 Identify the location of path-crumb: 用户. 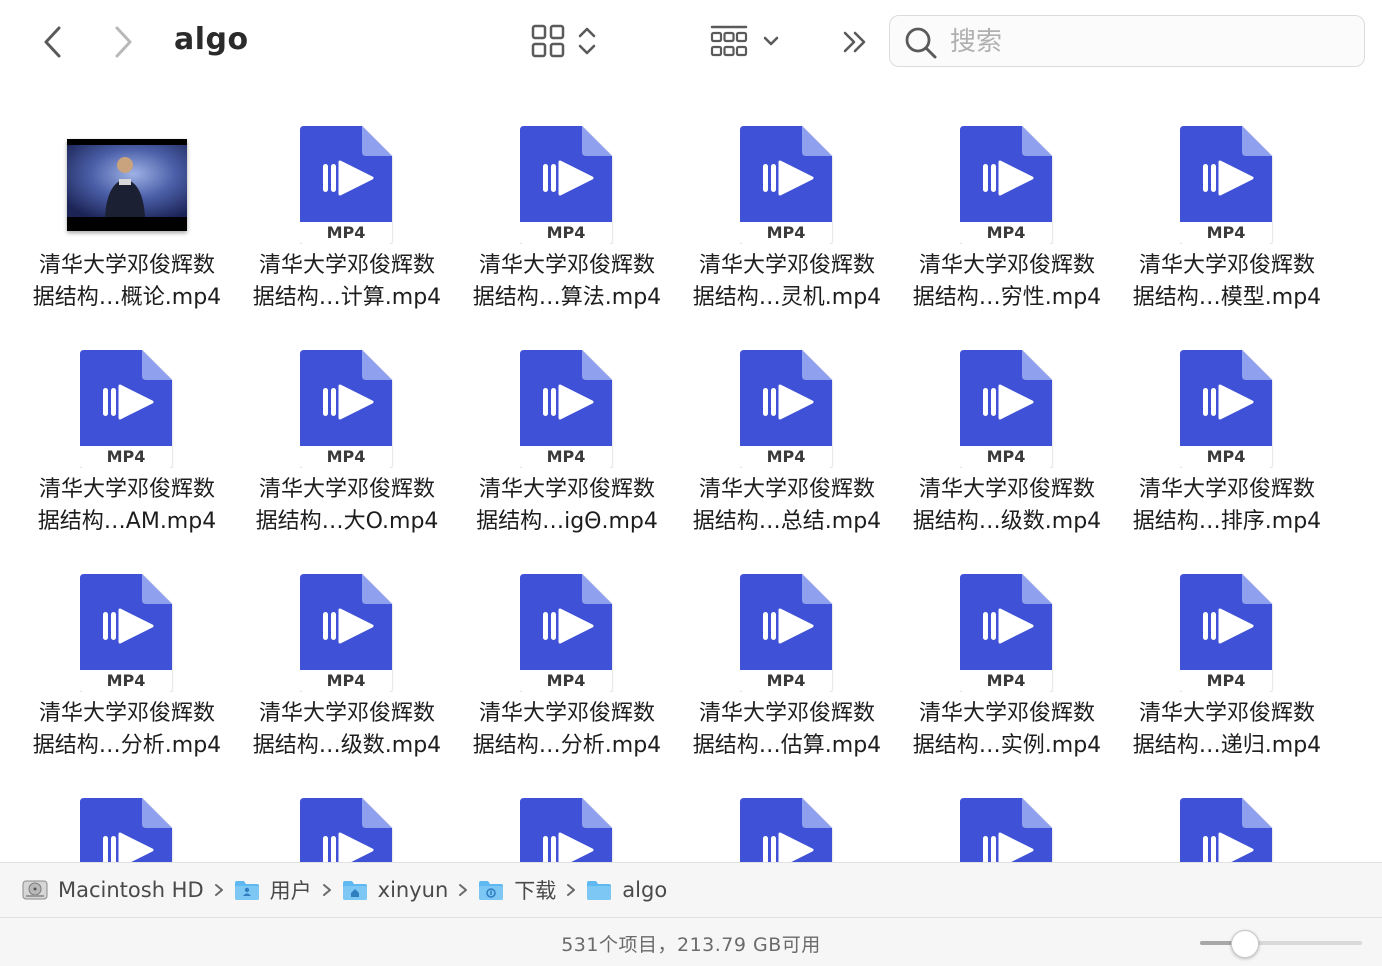
(273, 890).